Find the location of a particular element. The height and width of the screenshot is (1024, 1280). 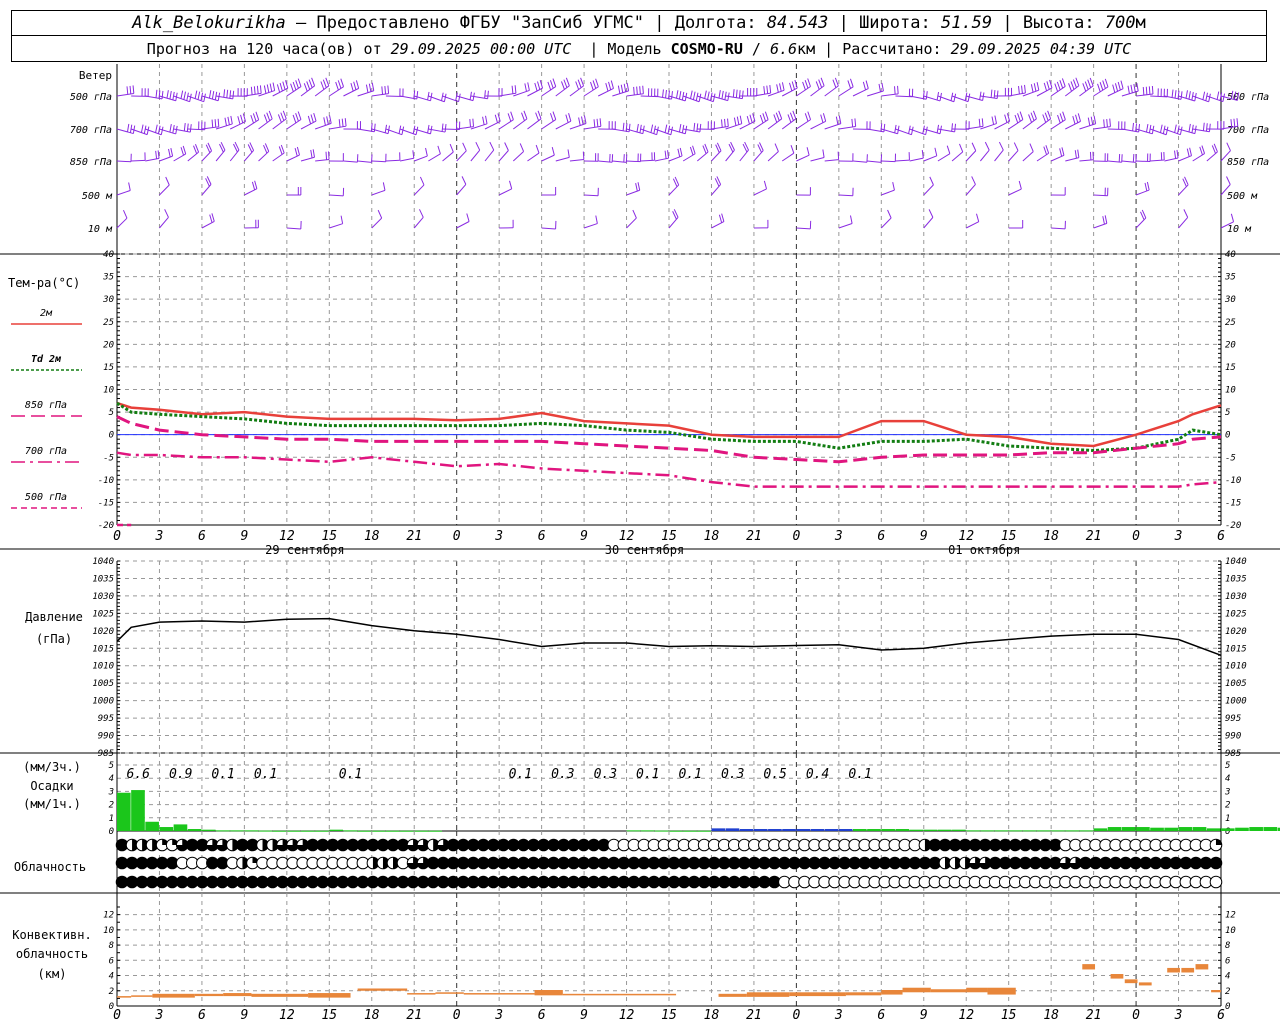

y-tick-label-right: 2 is located at coordinates (1227, 806).